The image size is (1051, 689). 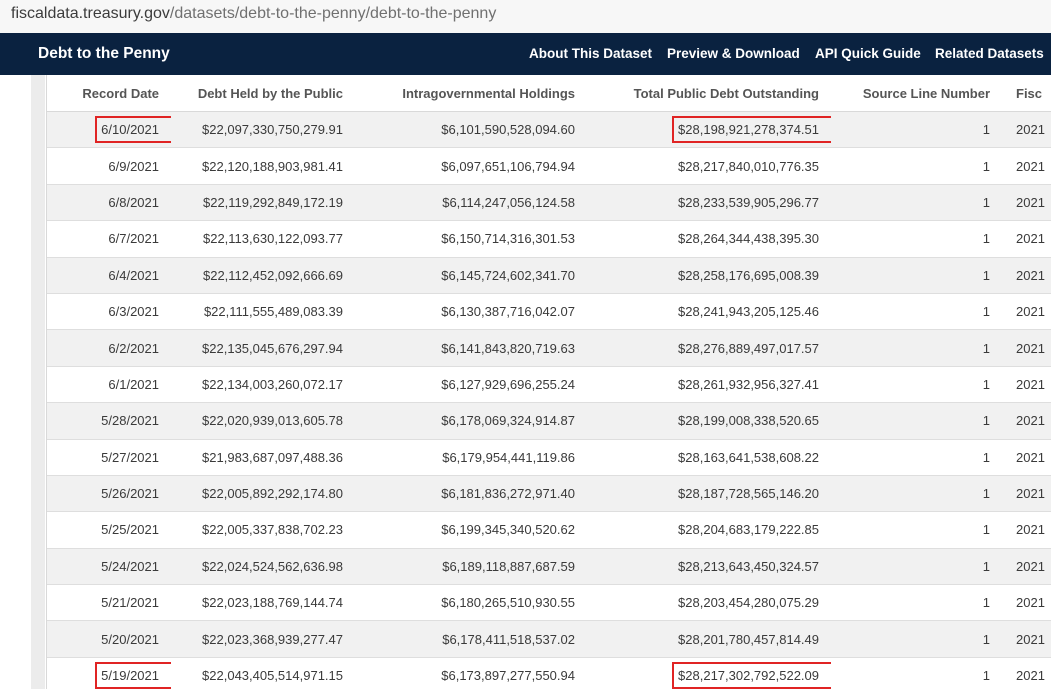 I want to click on cell-total-public-debt: $28,204,683,179,222.85, so click(x=709, y=530).